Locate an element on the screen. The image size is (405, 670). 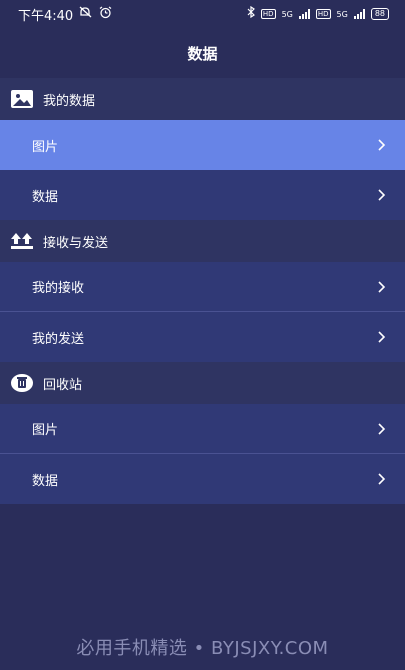
image-icon is located at coordinates (22, 99).